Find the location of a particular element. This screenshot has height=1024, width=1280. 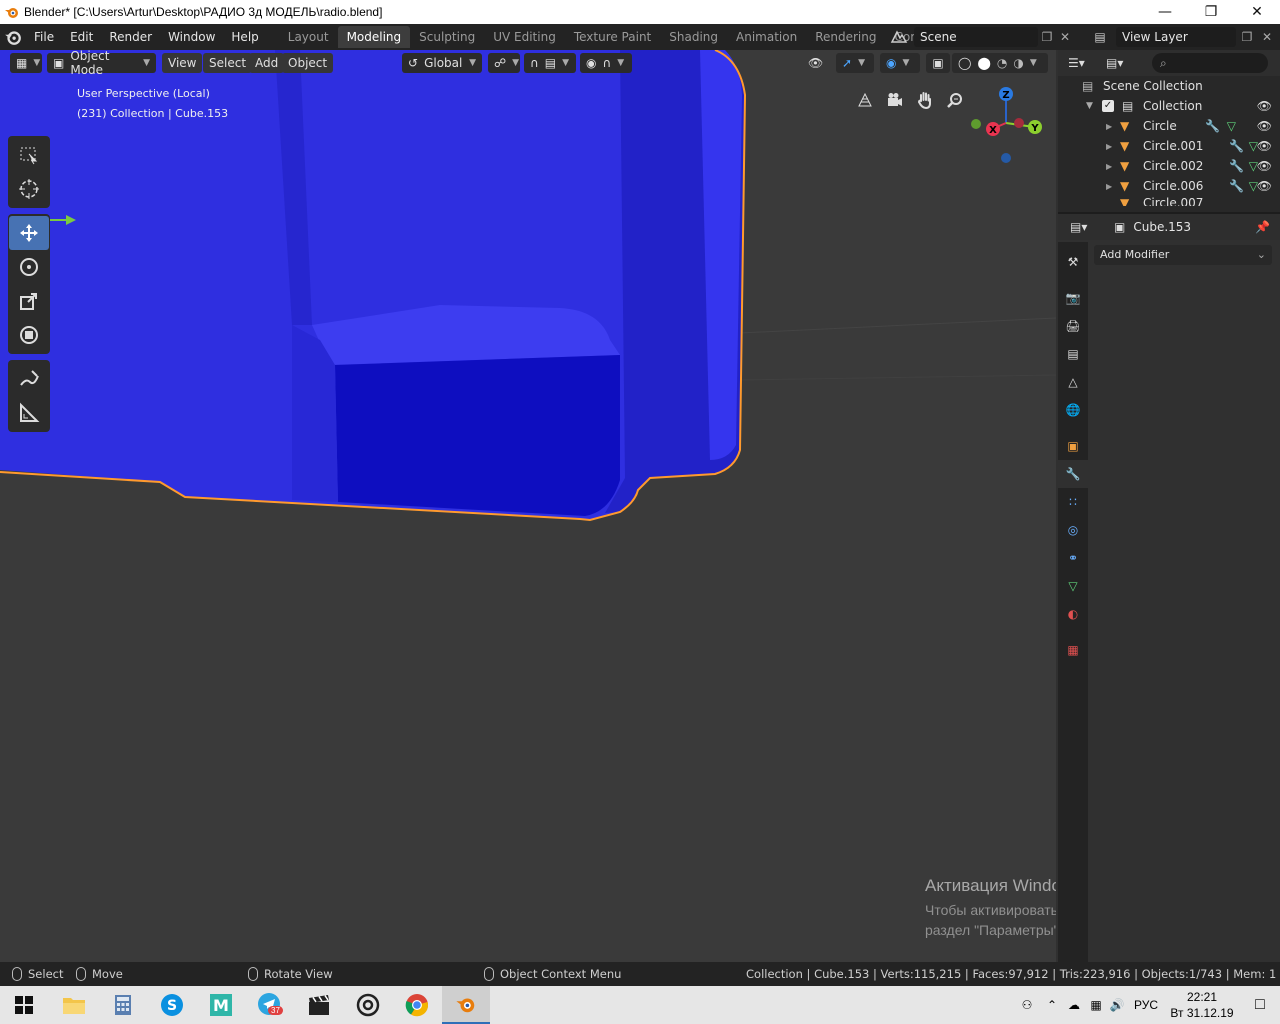

orientation-dropdown: ↺ Global ▼ is located at coordinates (442, 63).